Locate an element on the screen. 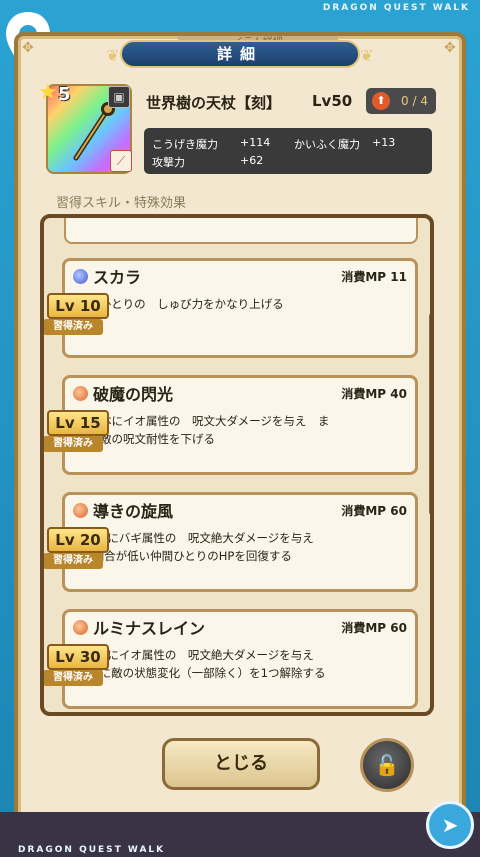 The width and height of the screenshot is (480, 857). upgrade-counter: ⬆ 0 / 4 is located at coordinates (401, 101).